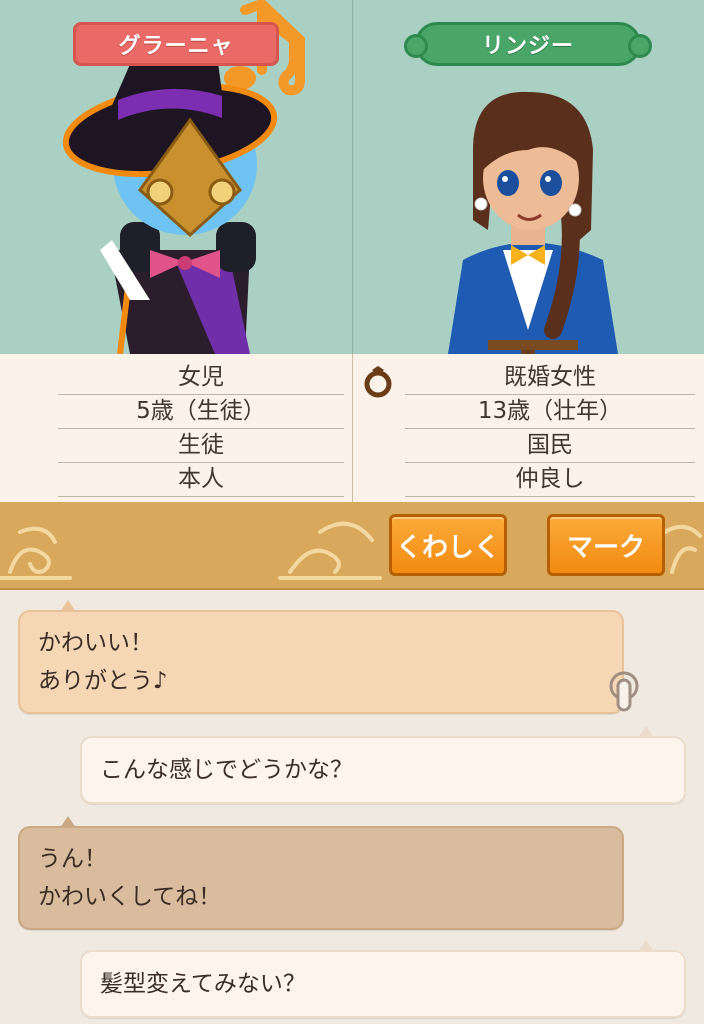 Image resolution: width=704 pixels, height=1024 pixels. Describe the element at coordinates (528, 44) in the screenshot. I see `right-character-name: リンジー` at that location.